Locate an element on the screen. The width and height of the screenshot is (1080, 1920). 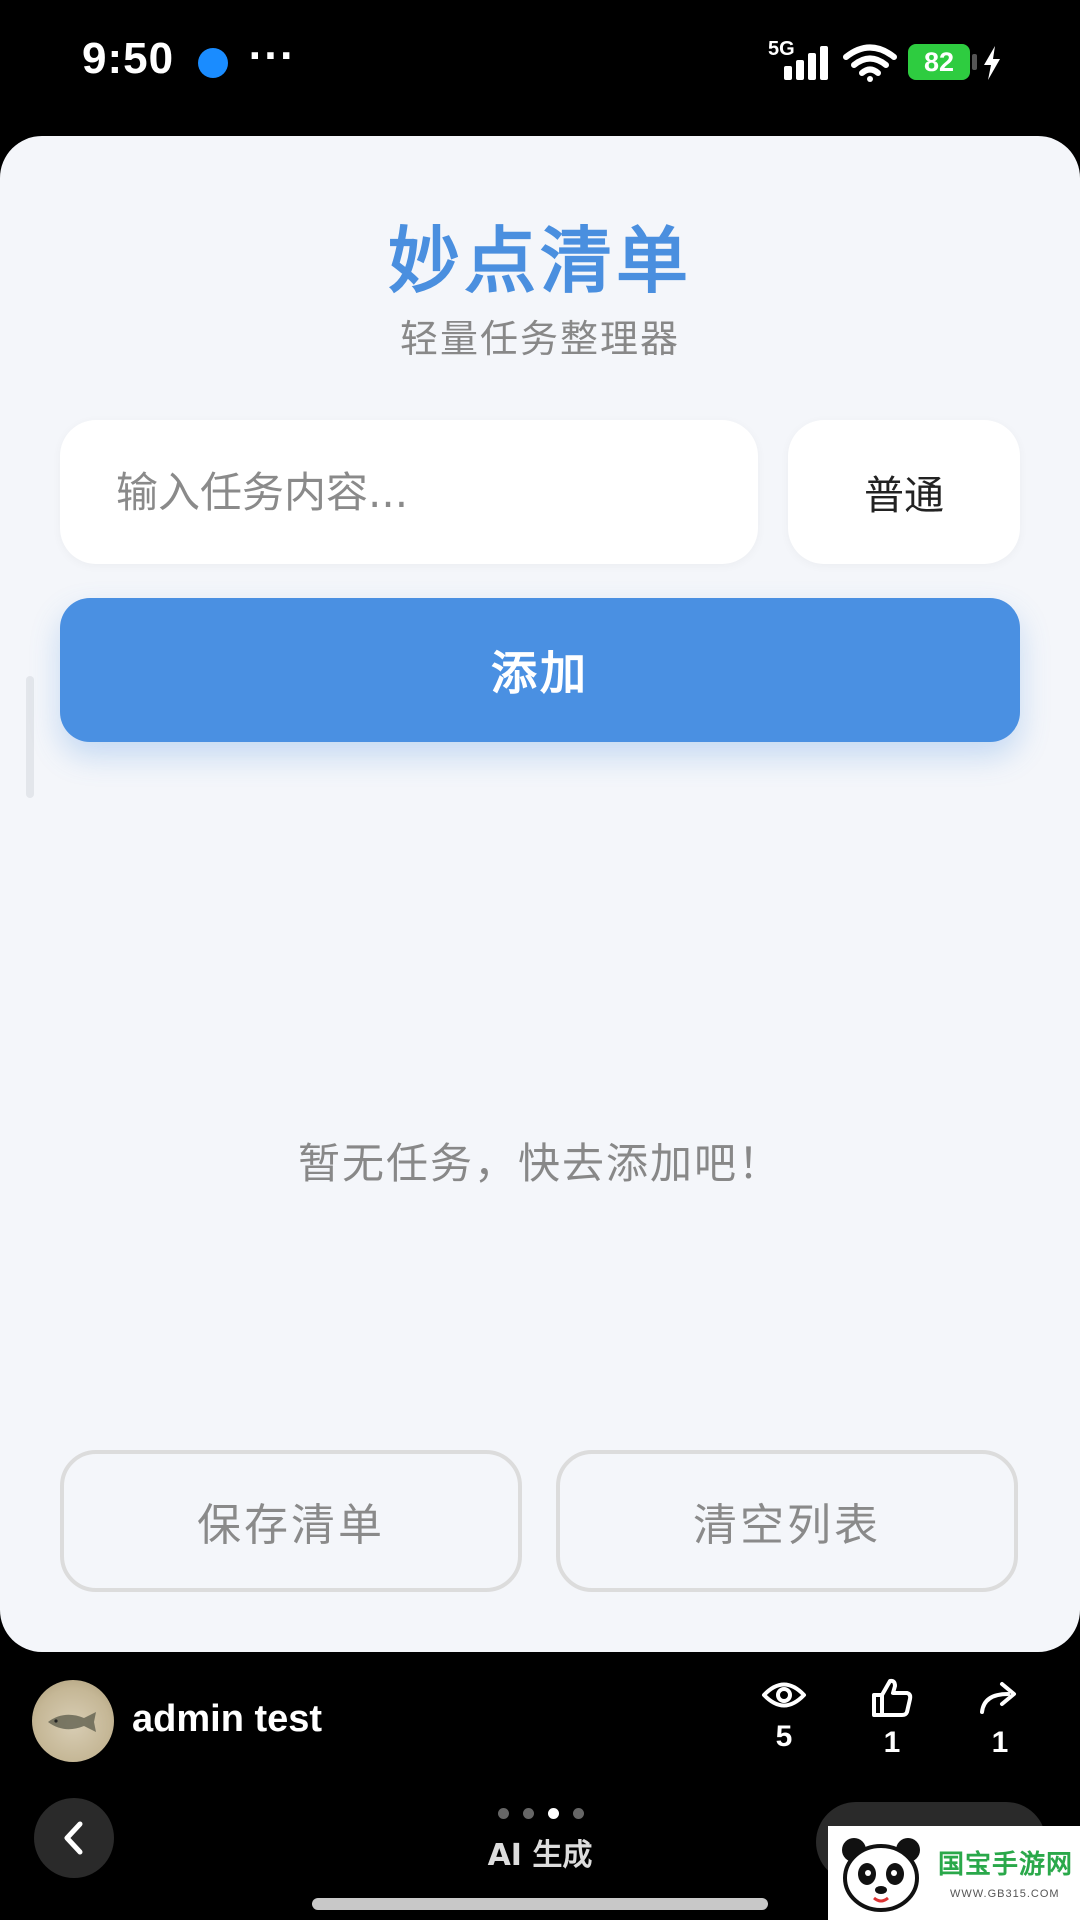
clear-list-button: 清空列表 is located at coordinates (787, 1521).